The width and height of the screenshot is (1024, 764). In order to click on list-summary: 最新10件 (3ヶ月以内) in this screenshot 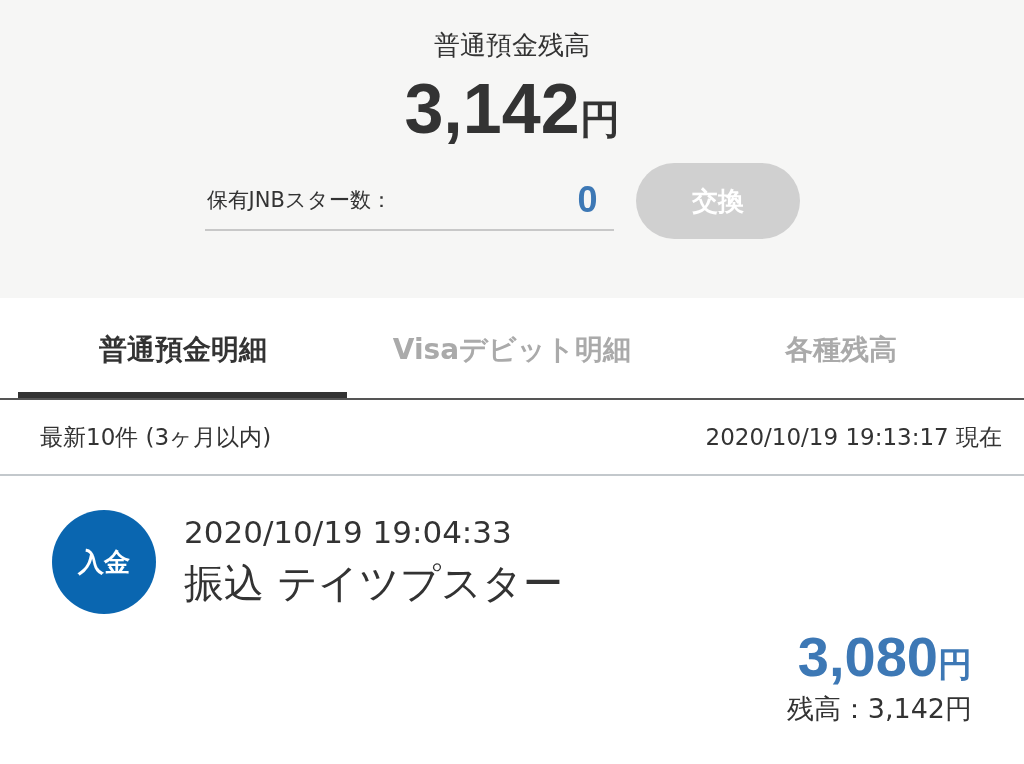, I will do `click(156, 437)`.